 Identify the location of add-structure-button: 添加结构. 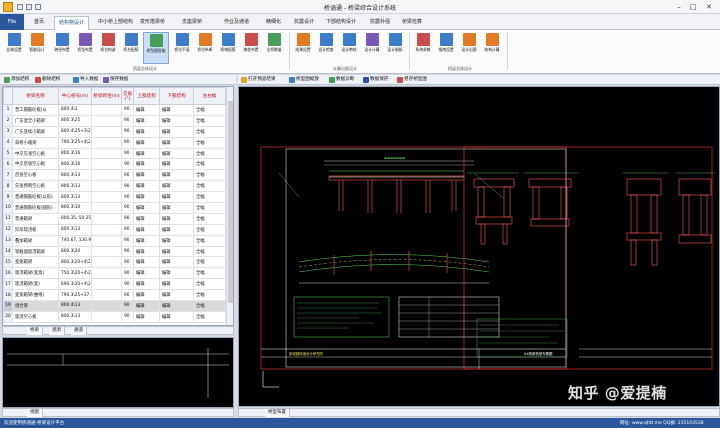
(16, 80).